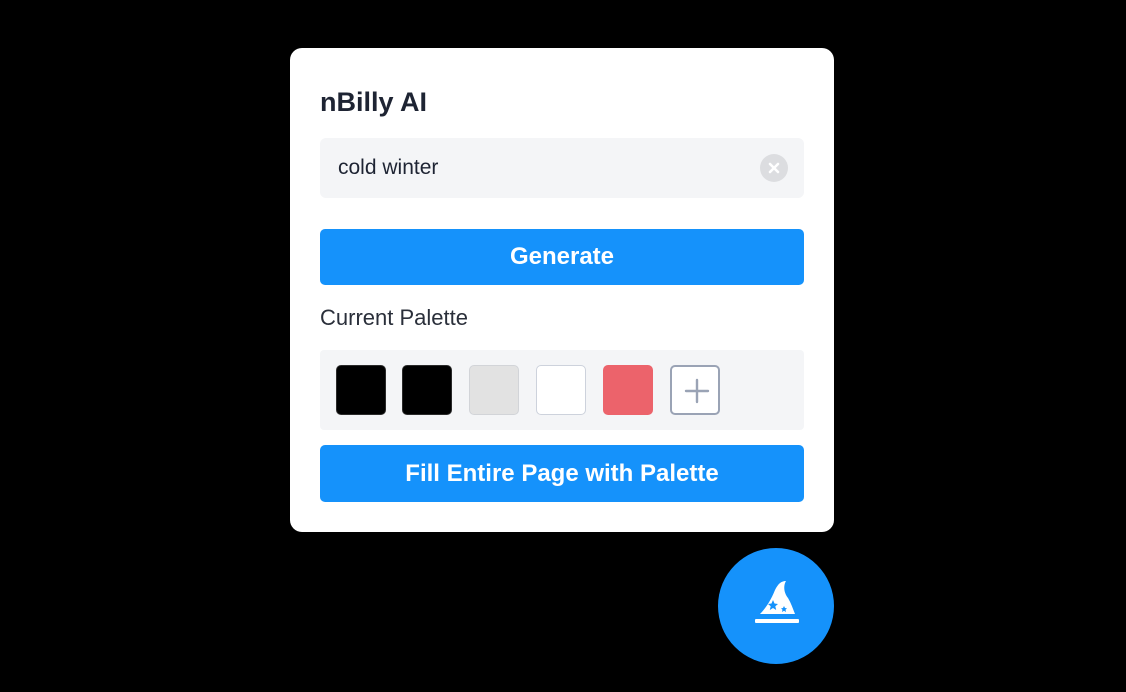 This screenshot has height=692, width=1126. I want to click on nbilly-launcher-button, so click(776, 606).